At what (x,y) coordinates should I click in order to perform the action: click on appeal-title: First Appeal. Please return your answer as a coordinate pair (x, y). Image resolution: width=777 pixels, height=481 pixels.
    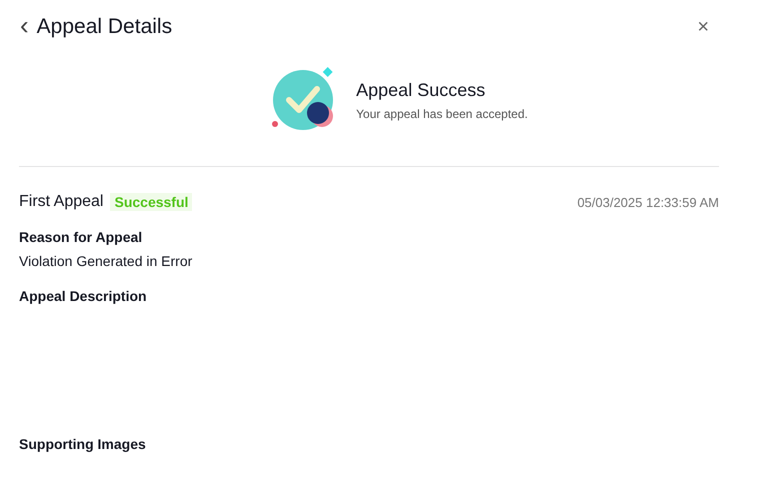
    Looking at the image, I should click on (61, 202).